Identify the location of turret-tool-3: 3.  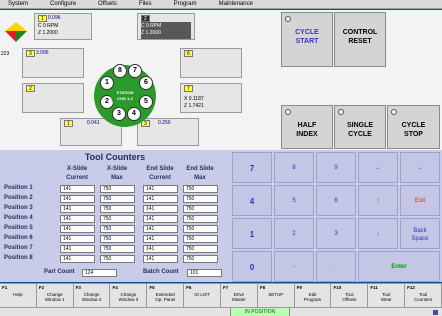
(119, 114).